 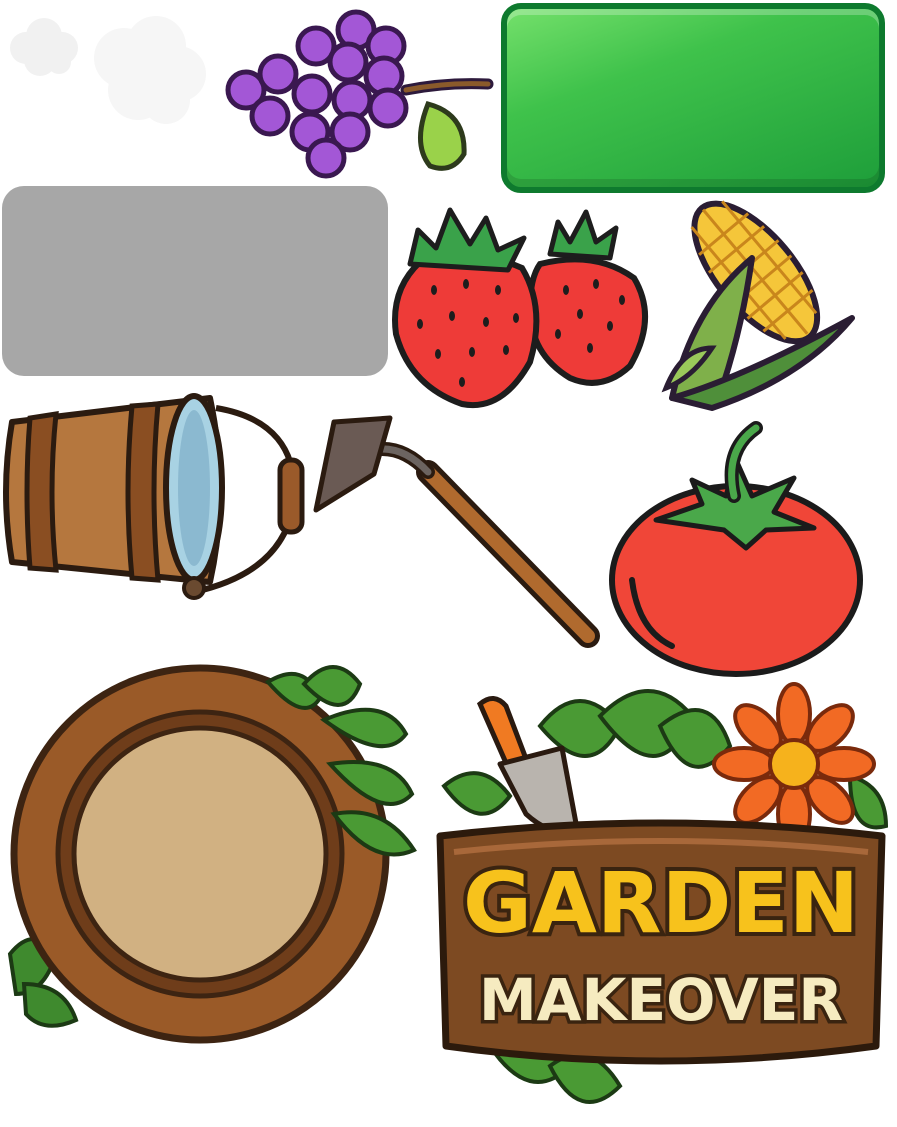 I want to click on bucket-icon, so click(x=154, y=494).